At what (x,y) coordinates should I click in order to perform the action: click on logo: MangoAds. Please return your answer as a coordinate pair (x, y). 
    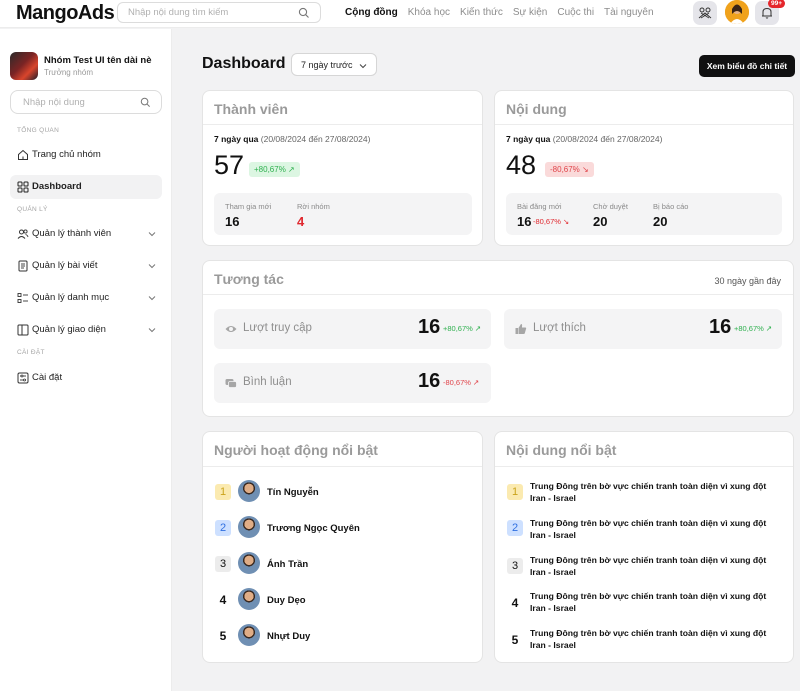
    Looking at the image, I should click on (65, 13).